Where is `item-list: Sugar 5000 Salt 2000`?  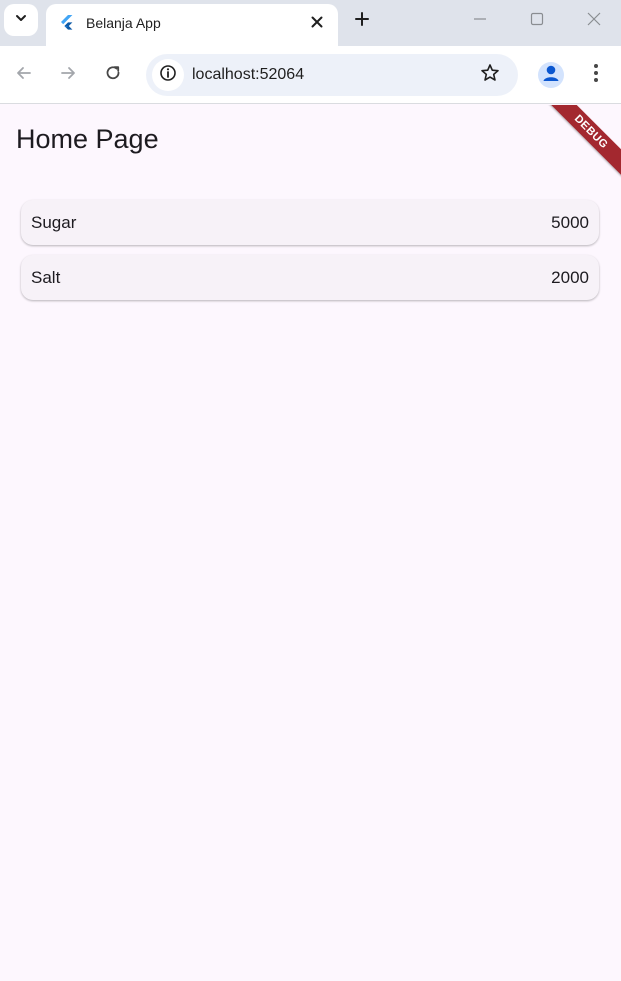
item-list: Sugar 5000 Salt 2000 is located at coordinates (310, 255).